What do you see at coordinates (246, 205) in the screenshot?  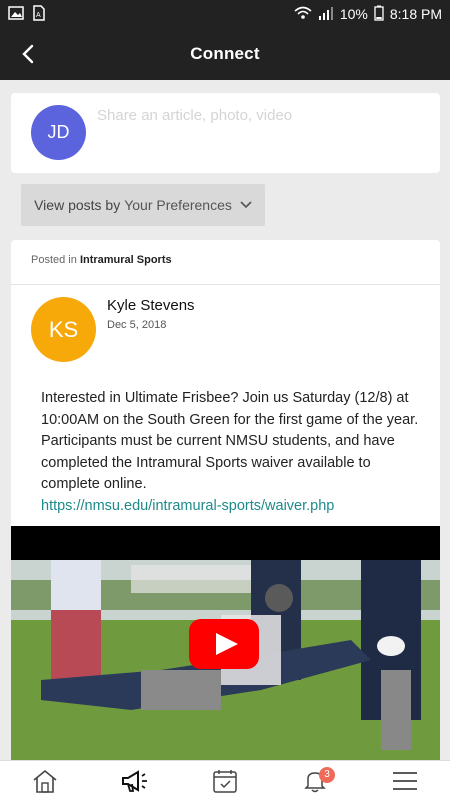 I see `chevron-down-icon` at bounding box center [246, 205].